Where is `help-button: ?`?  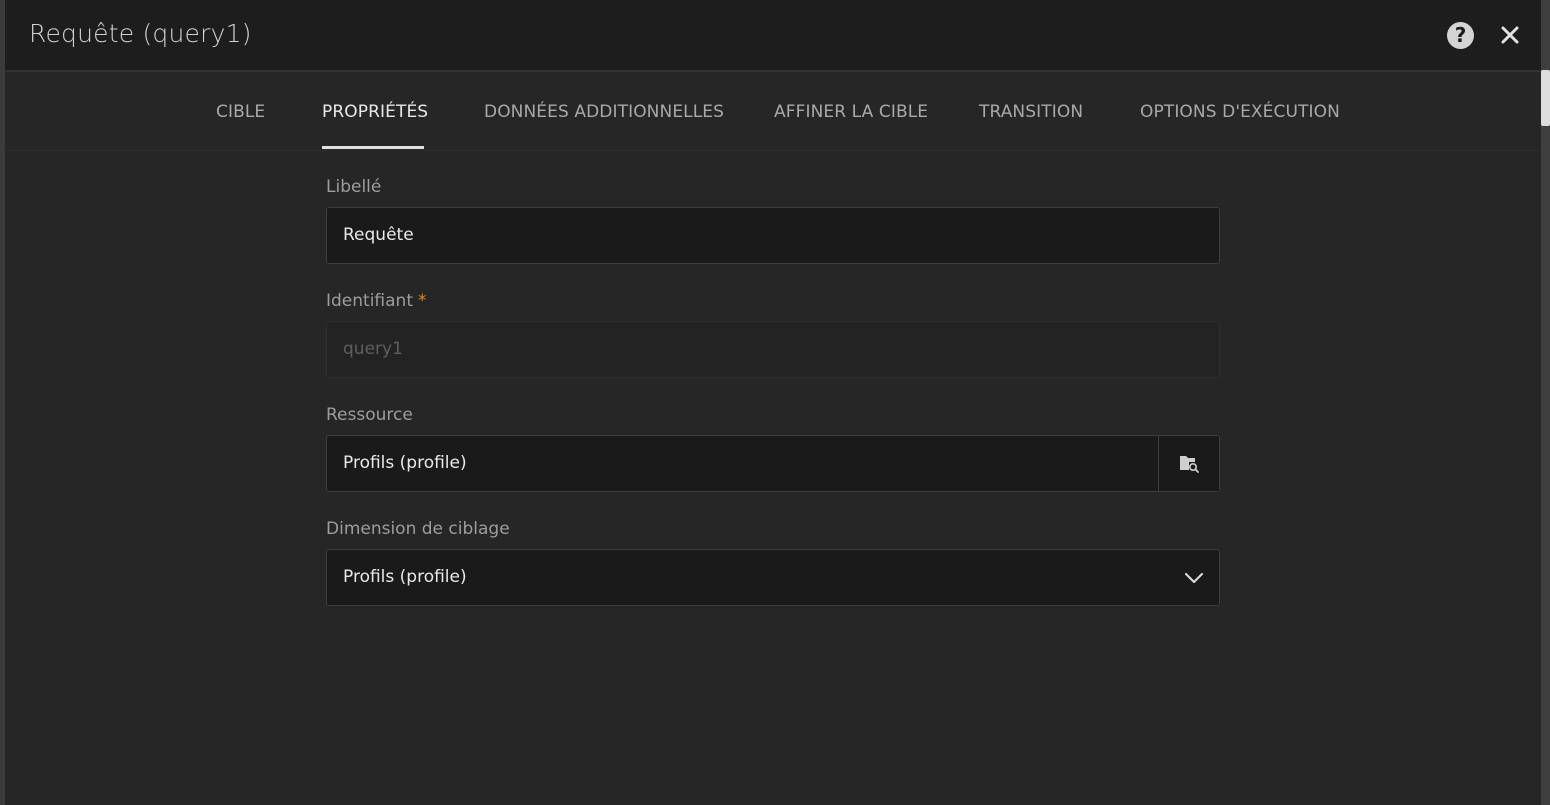 help-button: ? is located at coordinates (1460, 35).